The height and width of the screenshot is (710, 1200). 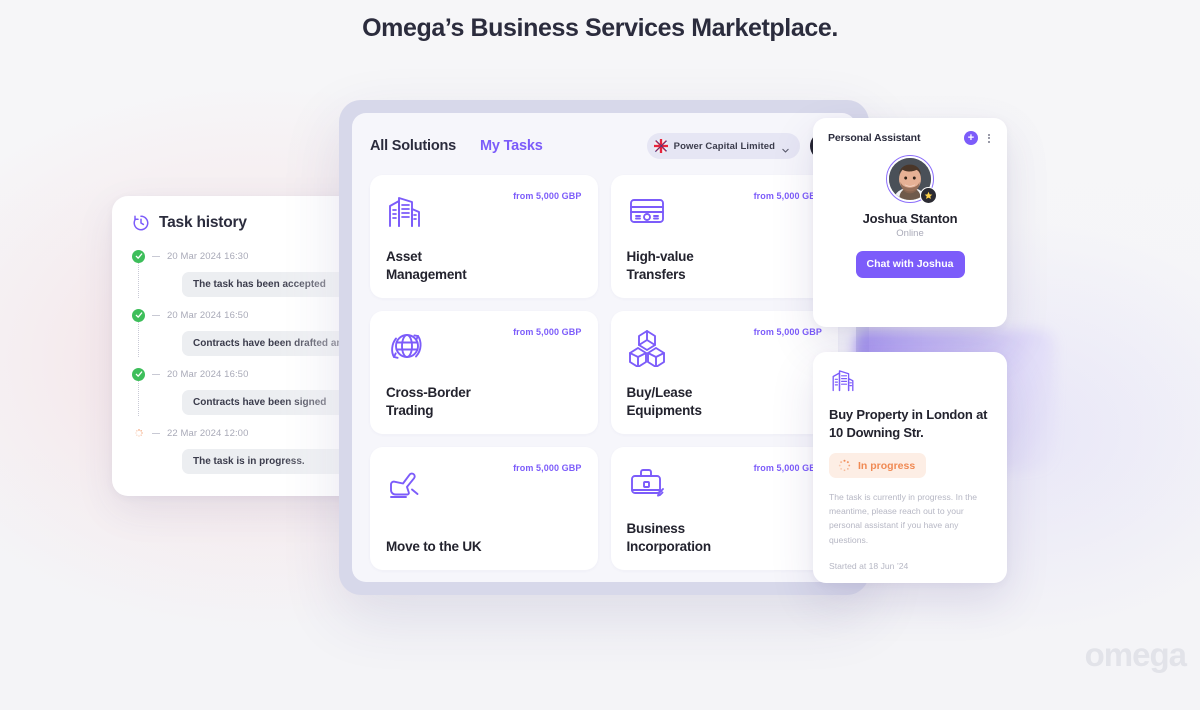 I want to click on personal-assistant-header: Personal Assistant +, so click(x=910, y=138).